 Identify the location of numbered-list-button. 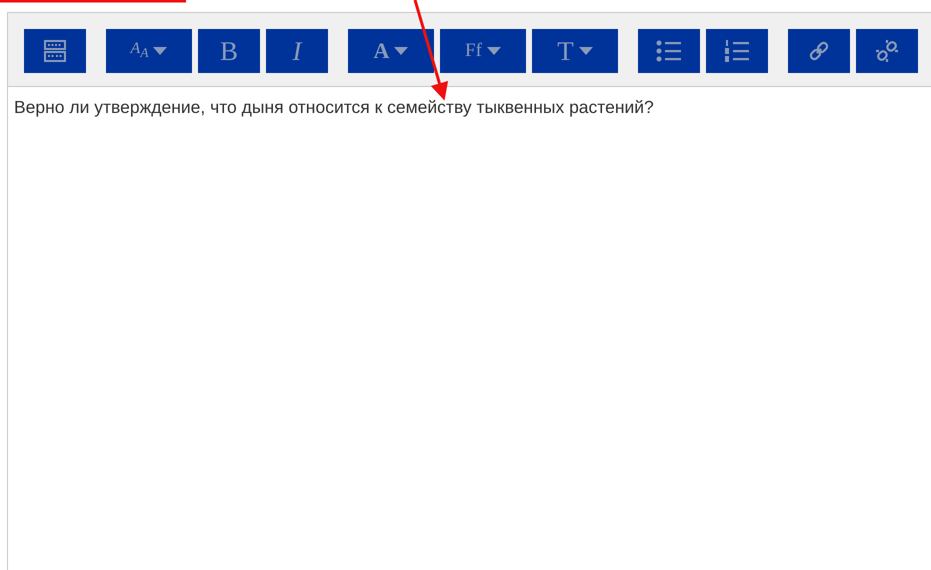
(737, 51).